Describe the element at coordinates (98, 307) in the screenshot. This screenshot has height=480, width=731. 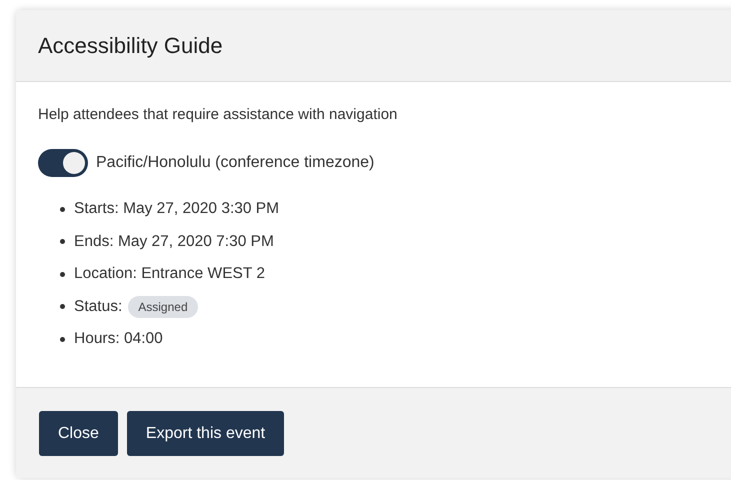
I see `detail-text: Status:` at that location.